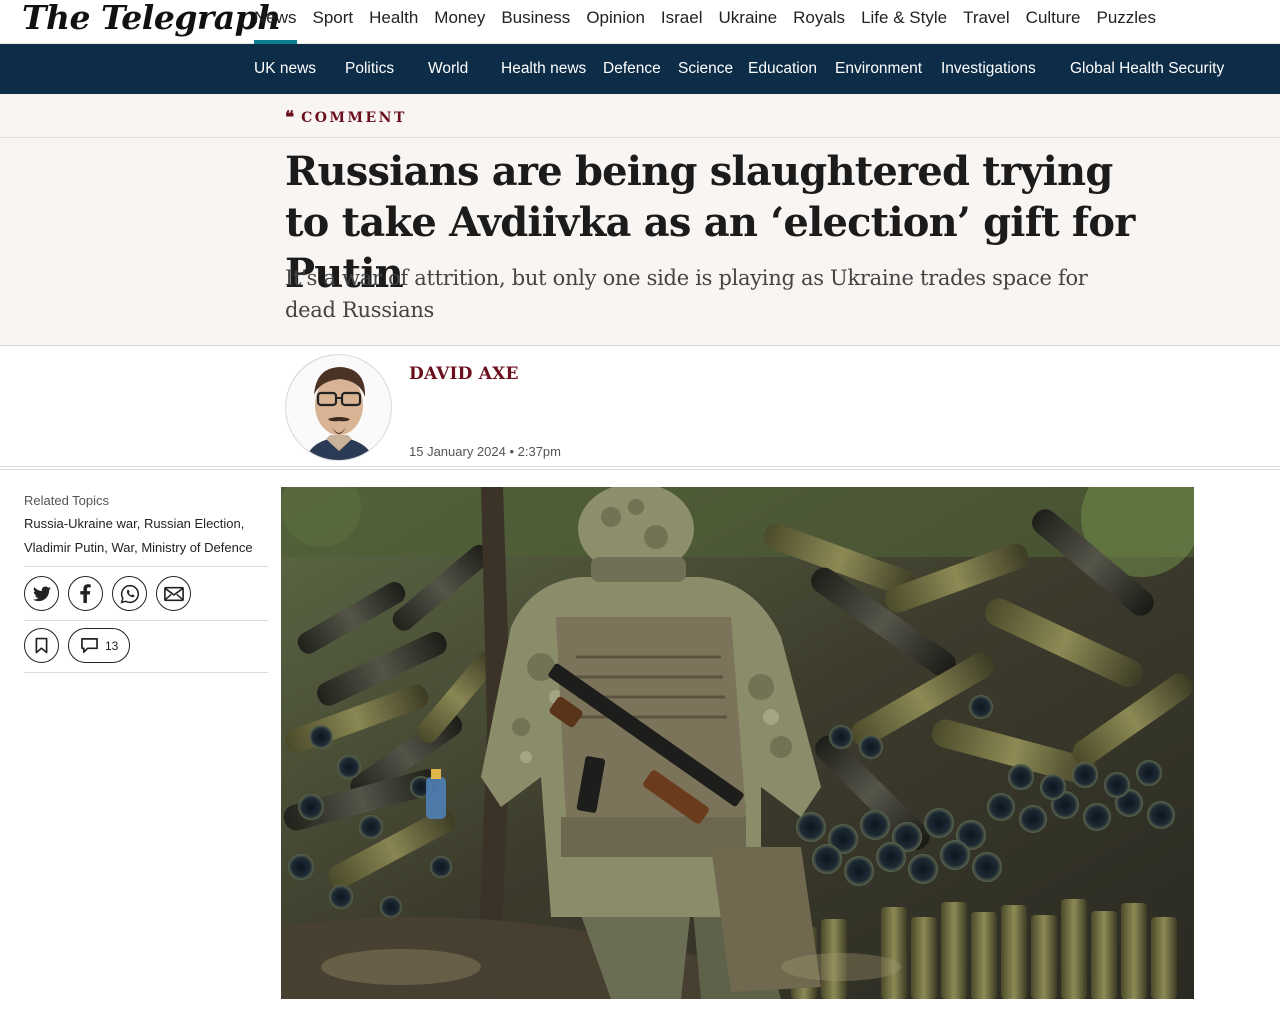  What do you see at coordinates (448, 69) in the screenshot?
I see `subnav-item-world: World` at bounding box center [448, 69].